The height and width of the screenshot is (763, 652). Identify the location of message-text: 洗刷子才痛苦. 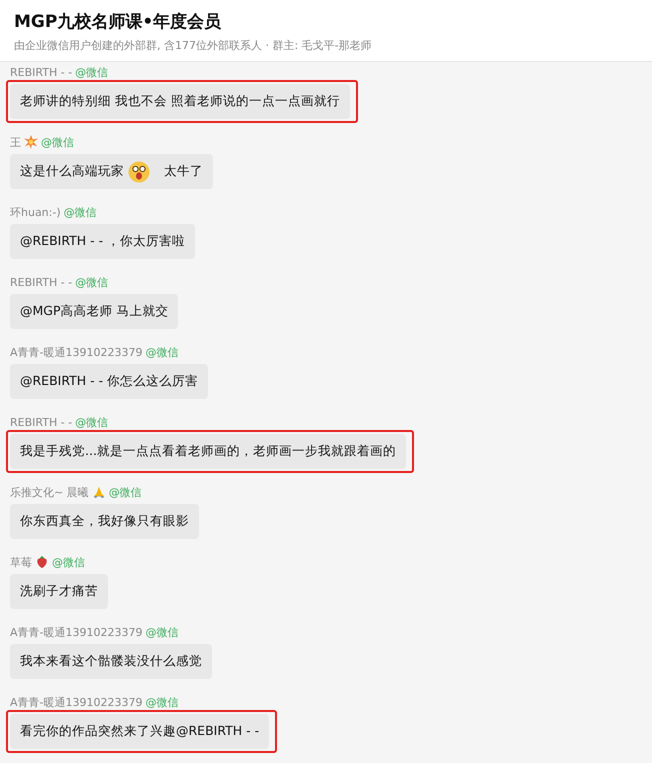
(59, 591).